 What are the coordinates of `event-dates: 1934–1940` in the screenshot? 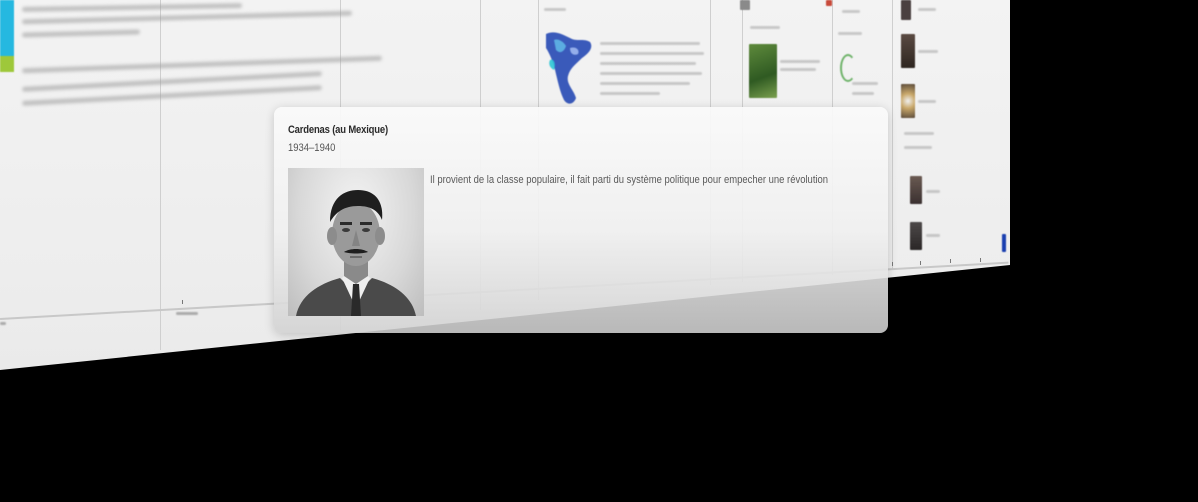 It's located at (312, 148).